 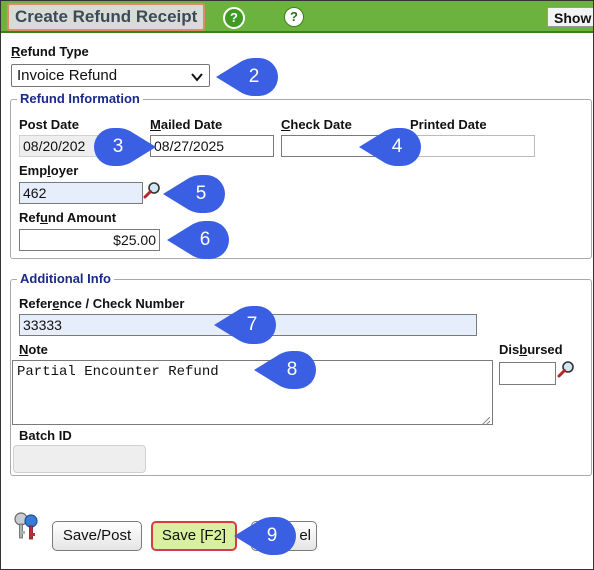 I want to click on employer-field: 462, so click(x=81, y=193).